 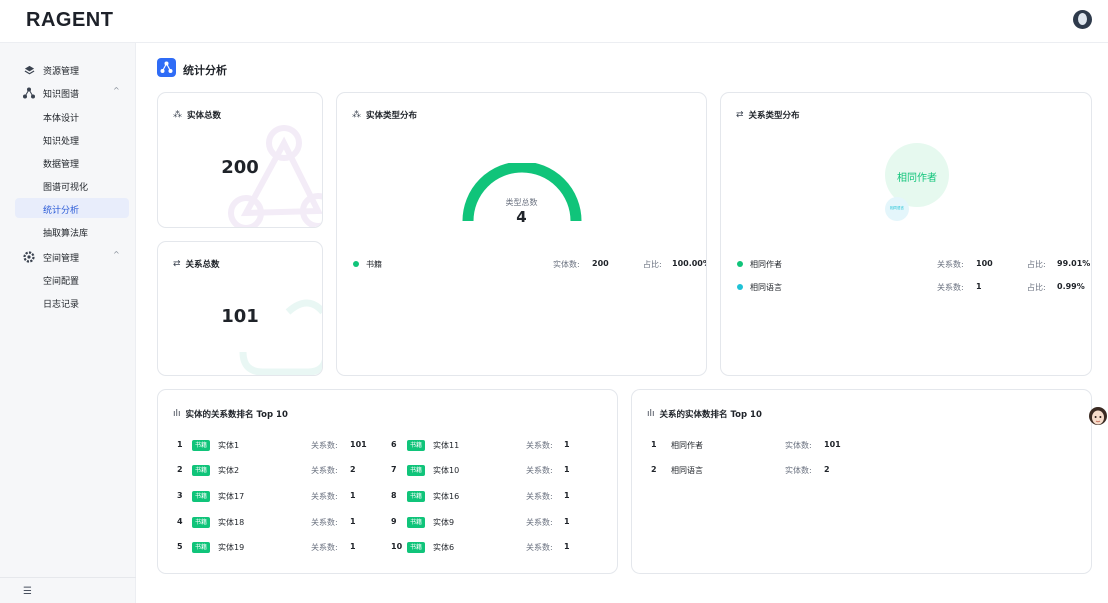 I want to click on sidebar-item-log-records: 日志记录, so click(x=72, y=302).